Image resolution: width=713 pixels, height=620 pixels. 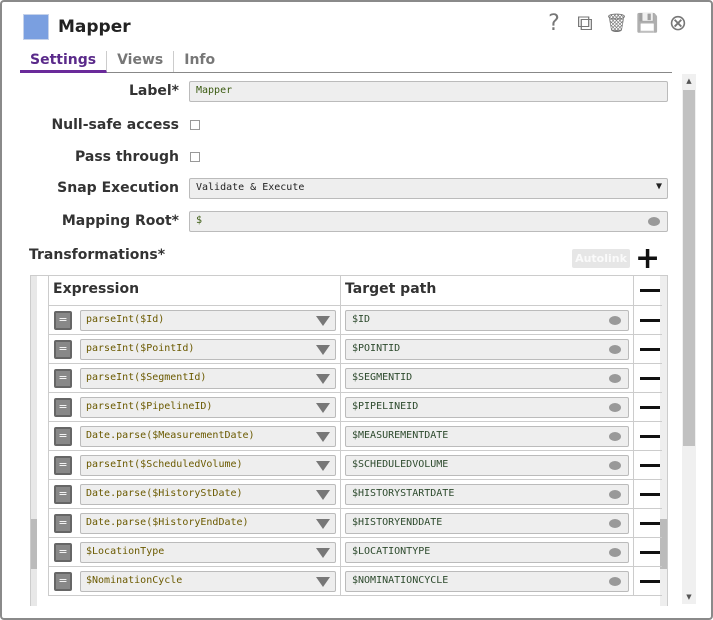 What do you see at coordinates (385, 406) in the screenshot?
I see `target-path-value: $PIPELINEID` at bounding box center [385, 406].